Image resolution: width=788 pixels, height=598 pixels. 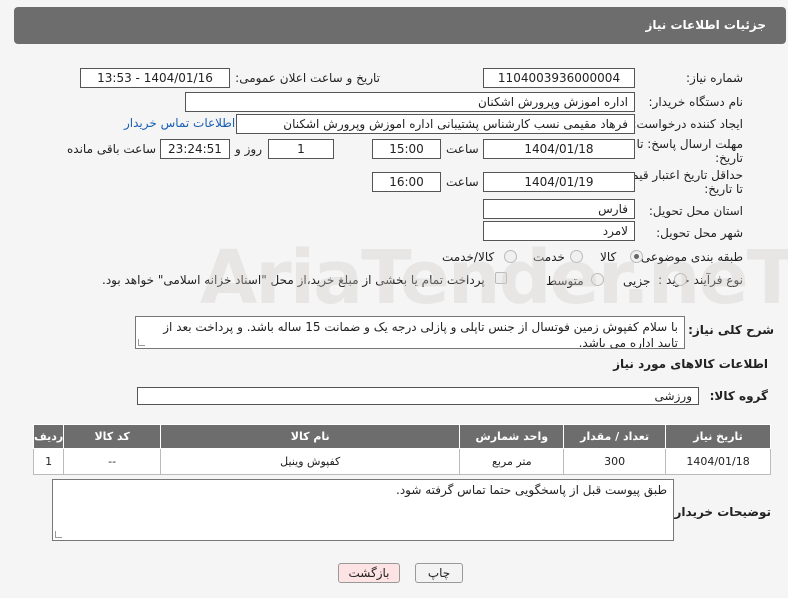 What do you see at coordinates (48, 436) in the screenshot?
I see `col-row: ردیف` at bounding box center [48, 436].